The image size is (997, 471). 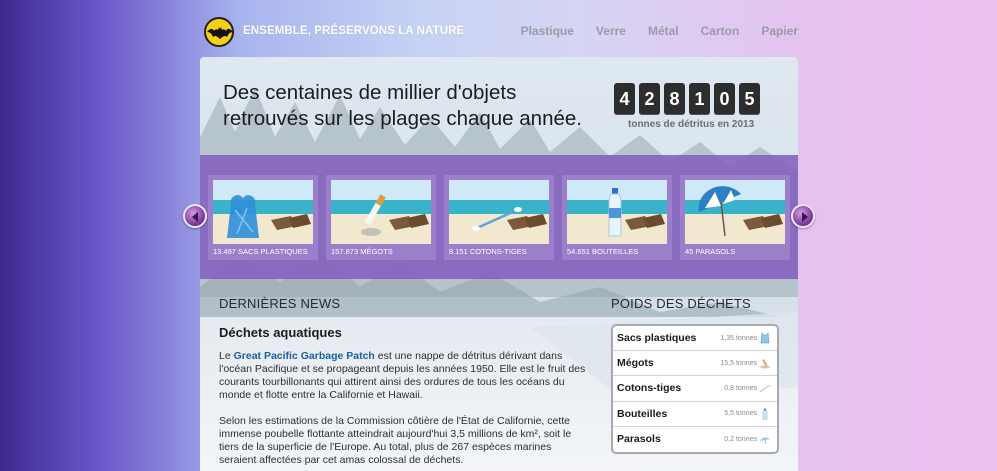 I want to click on counter-caption: tonnes de détritus en 2013, so click(x=691, y=124).